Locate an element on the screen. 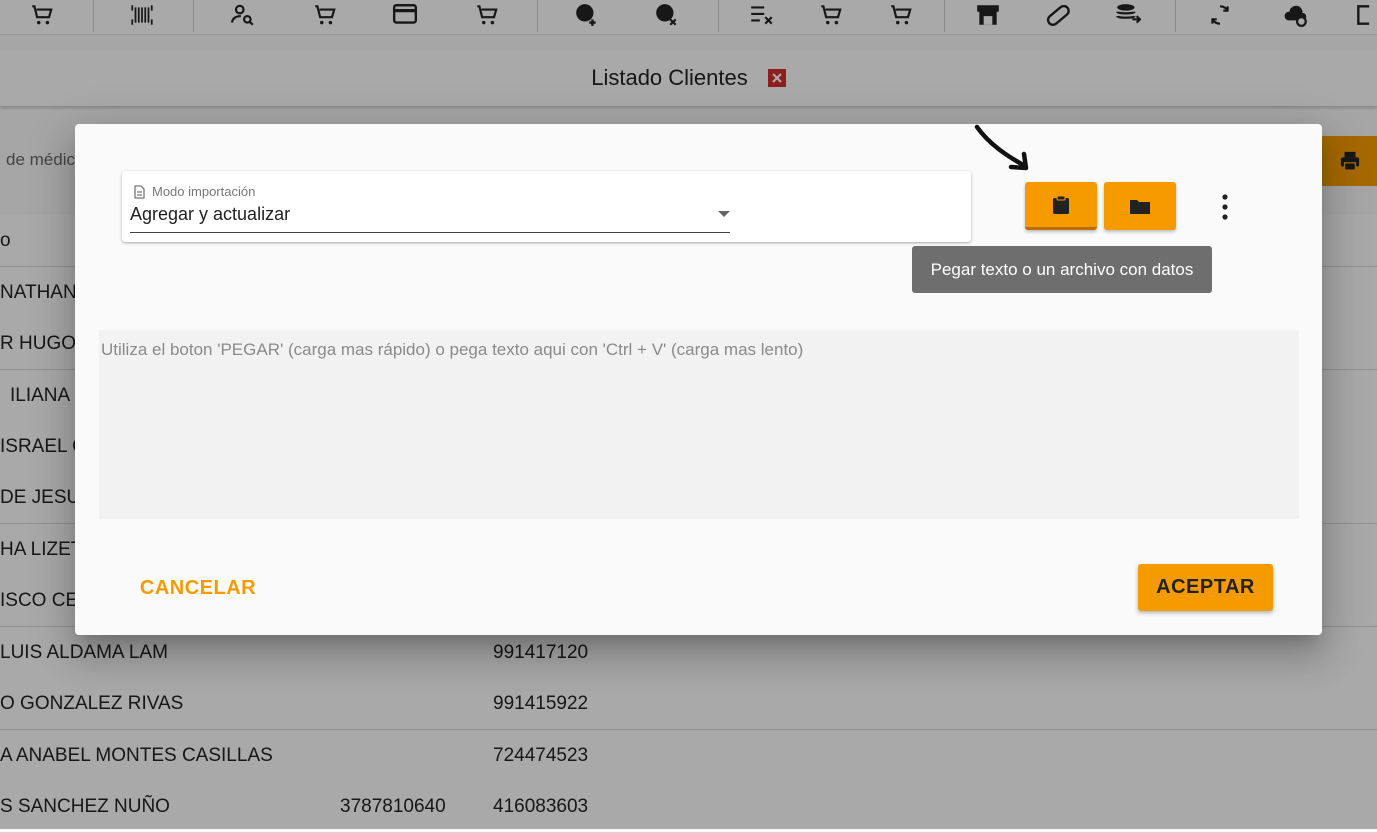  paste-button is located at coordinates (1061, 206).